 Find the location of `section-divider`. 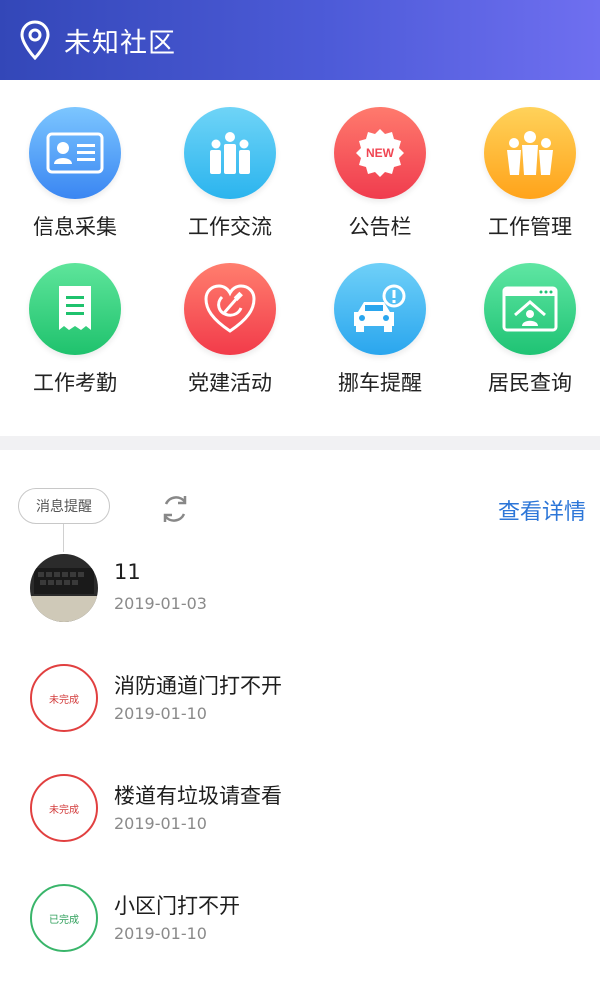

section-divider is located at coordinates (300, 443).